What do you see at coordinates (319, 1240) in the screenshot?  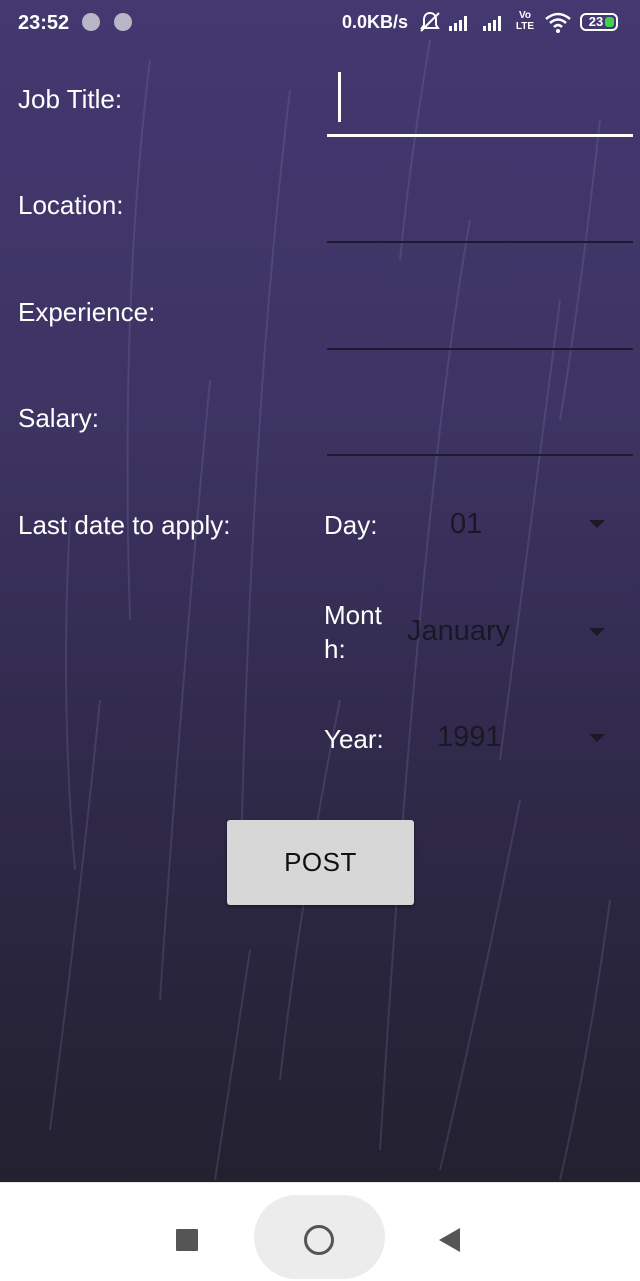 I see `home-icon` at bounding box center [319, 1240].